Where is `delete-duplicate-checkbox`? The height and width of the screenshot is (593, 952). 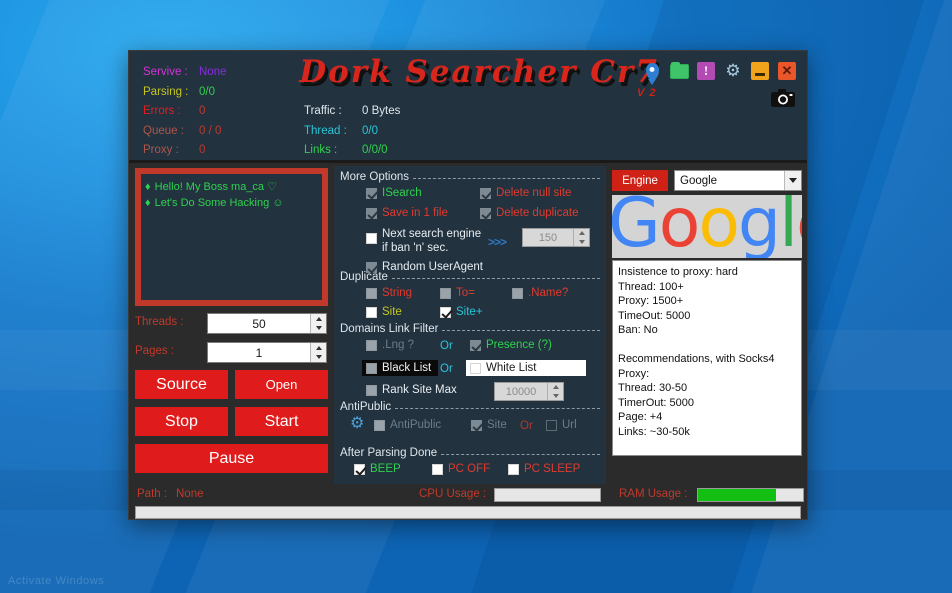 delete-duplicate-checkbox is located at coordinates (485, 213).